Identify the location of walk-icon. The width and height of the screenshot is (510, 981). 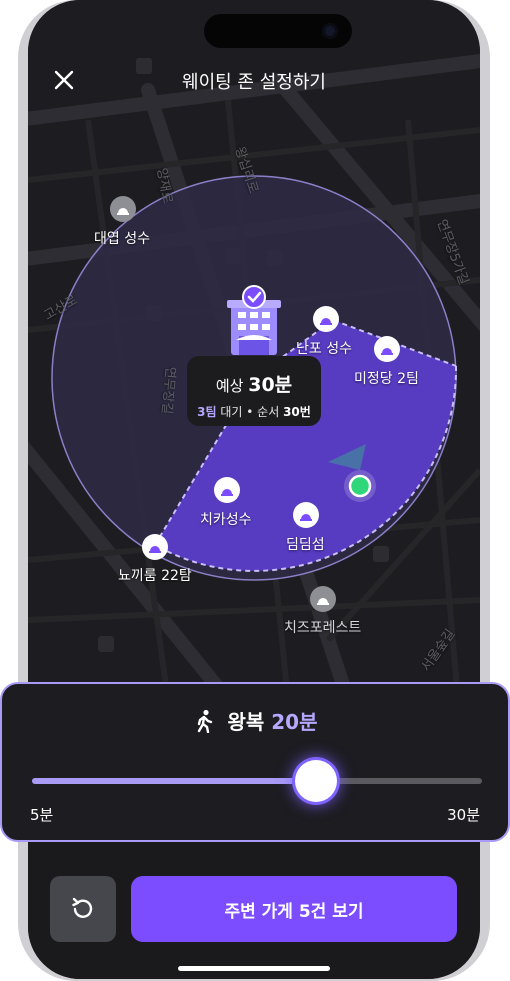
(204, 721).